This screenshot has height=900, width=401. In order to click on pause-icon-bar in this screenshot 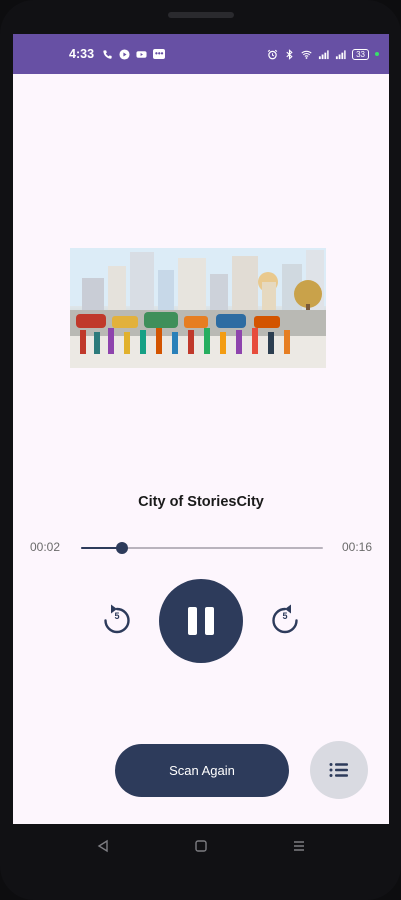, I will do `click(209, 621)`.